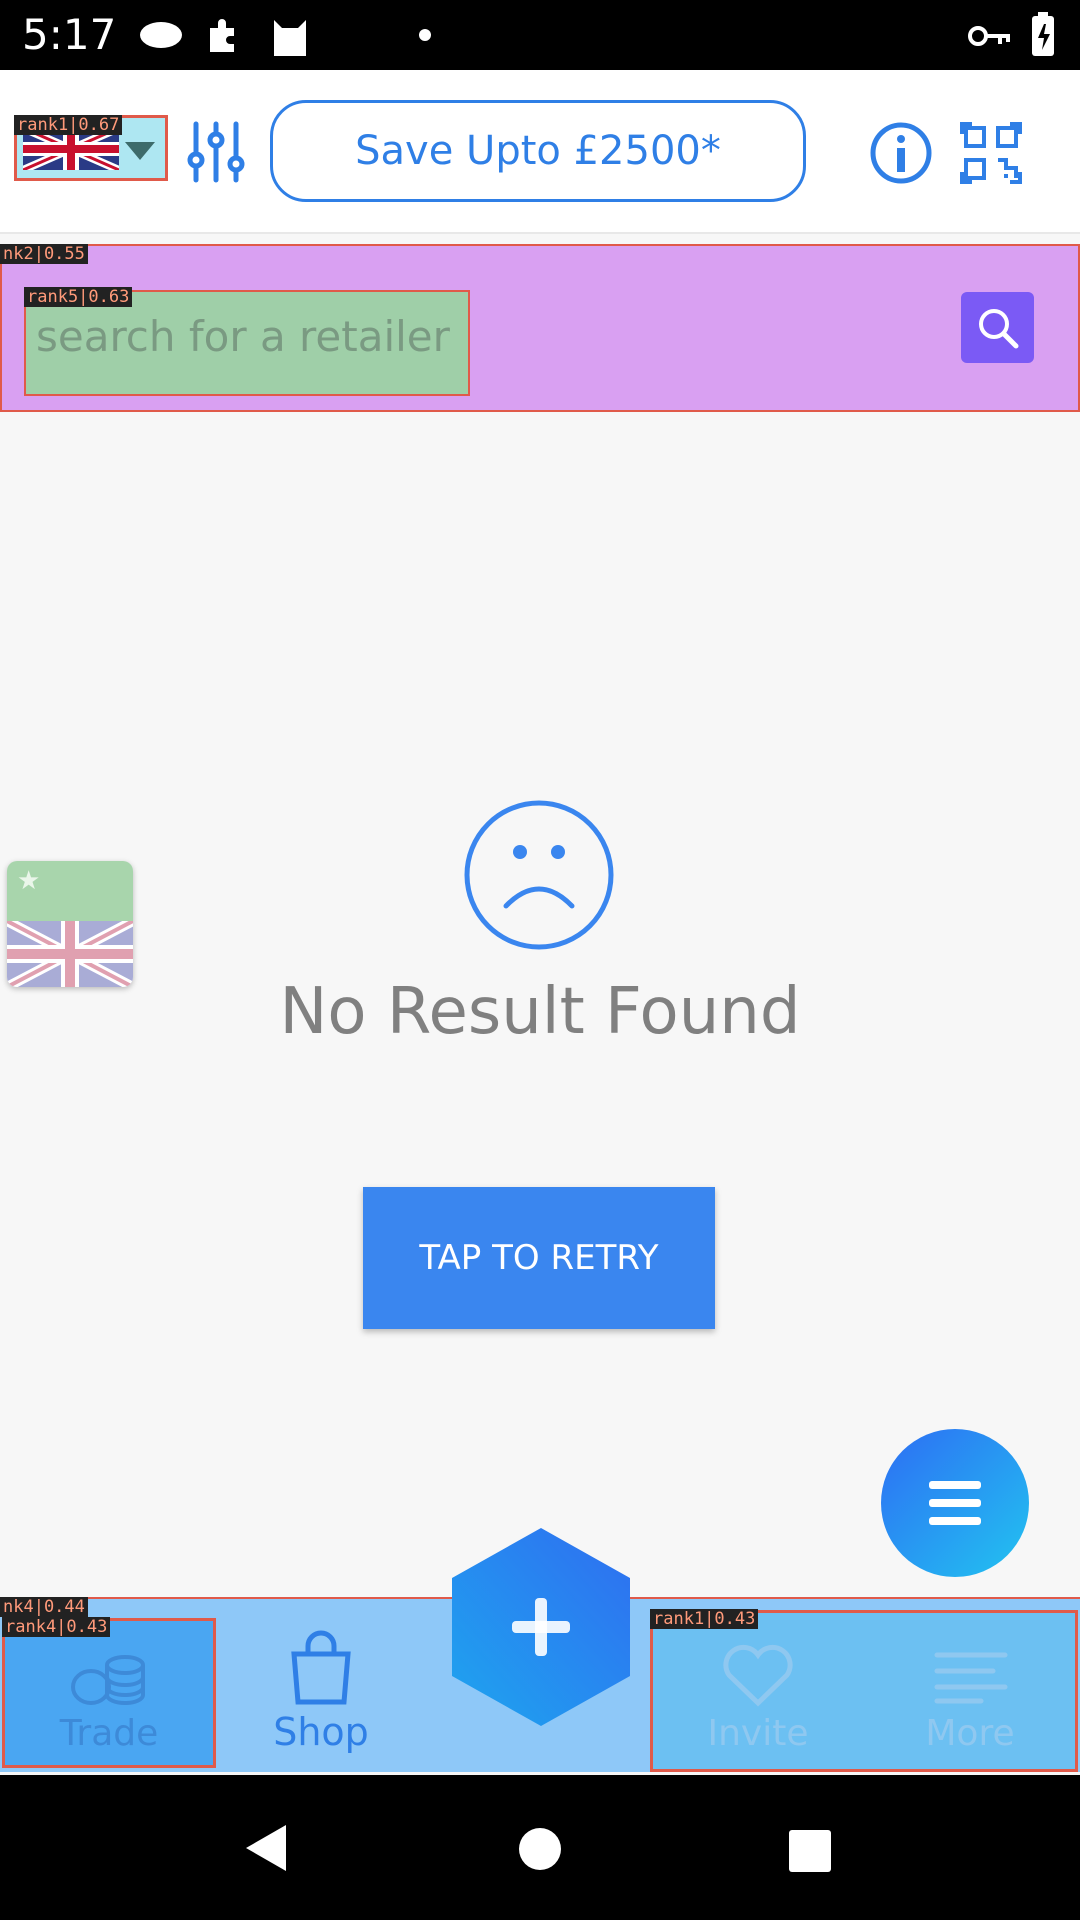 The width and height of the screenshot is (1080, 1920). What do you see at coordinates (222, 35) in the screenshot?
I see `puzzle-icon` at bounding box center [222, 35].